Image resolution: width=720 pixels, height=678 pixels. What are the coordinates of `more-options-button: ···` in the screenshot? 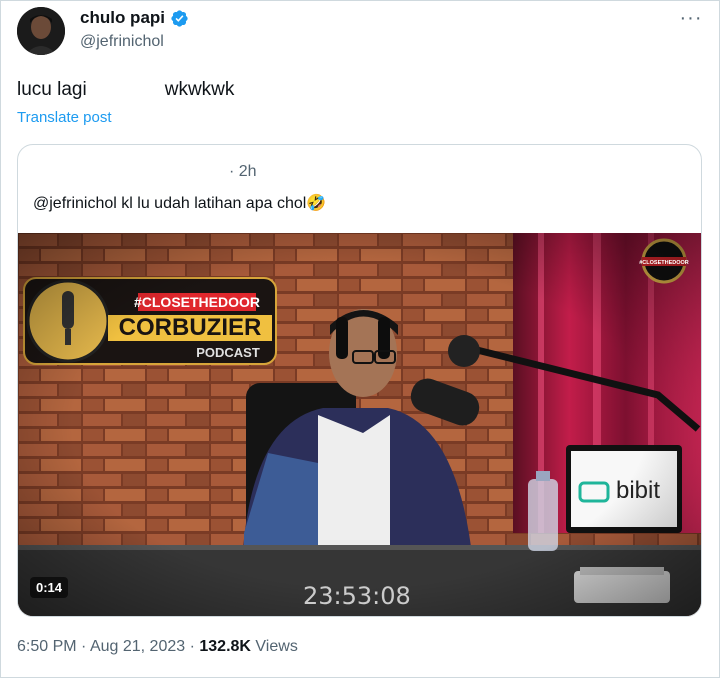 It's located at (691, 18).